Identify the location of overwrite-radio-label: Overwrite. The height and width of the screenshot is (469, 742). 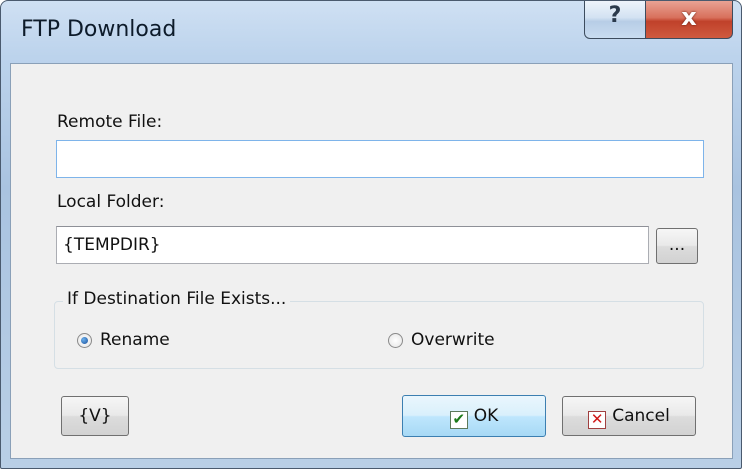
(453, 340).